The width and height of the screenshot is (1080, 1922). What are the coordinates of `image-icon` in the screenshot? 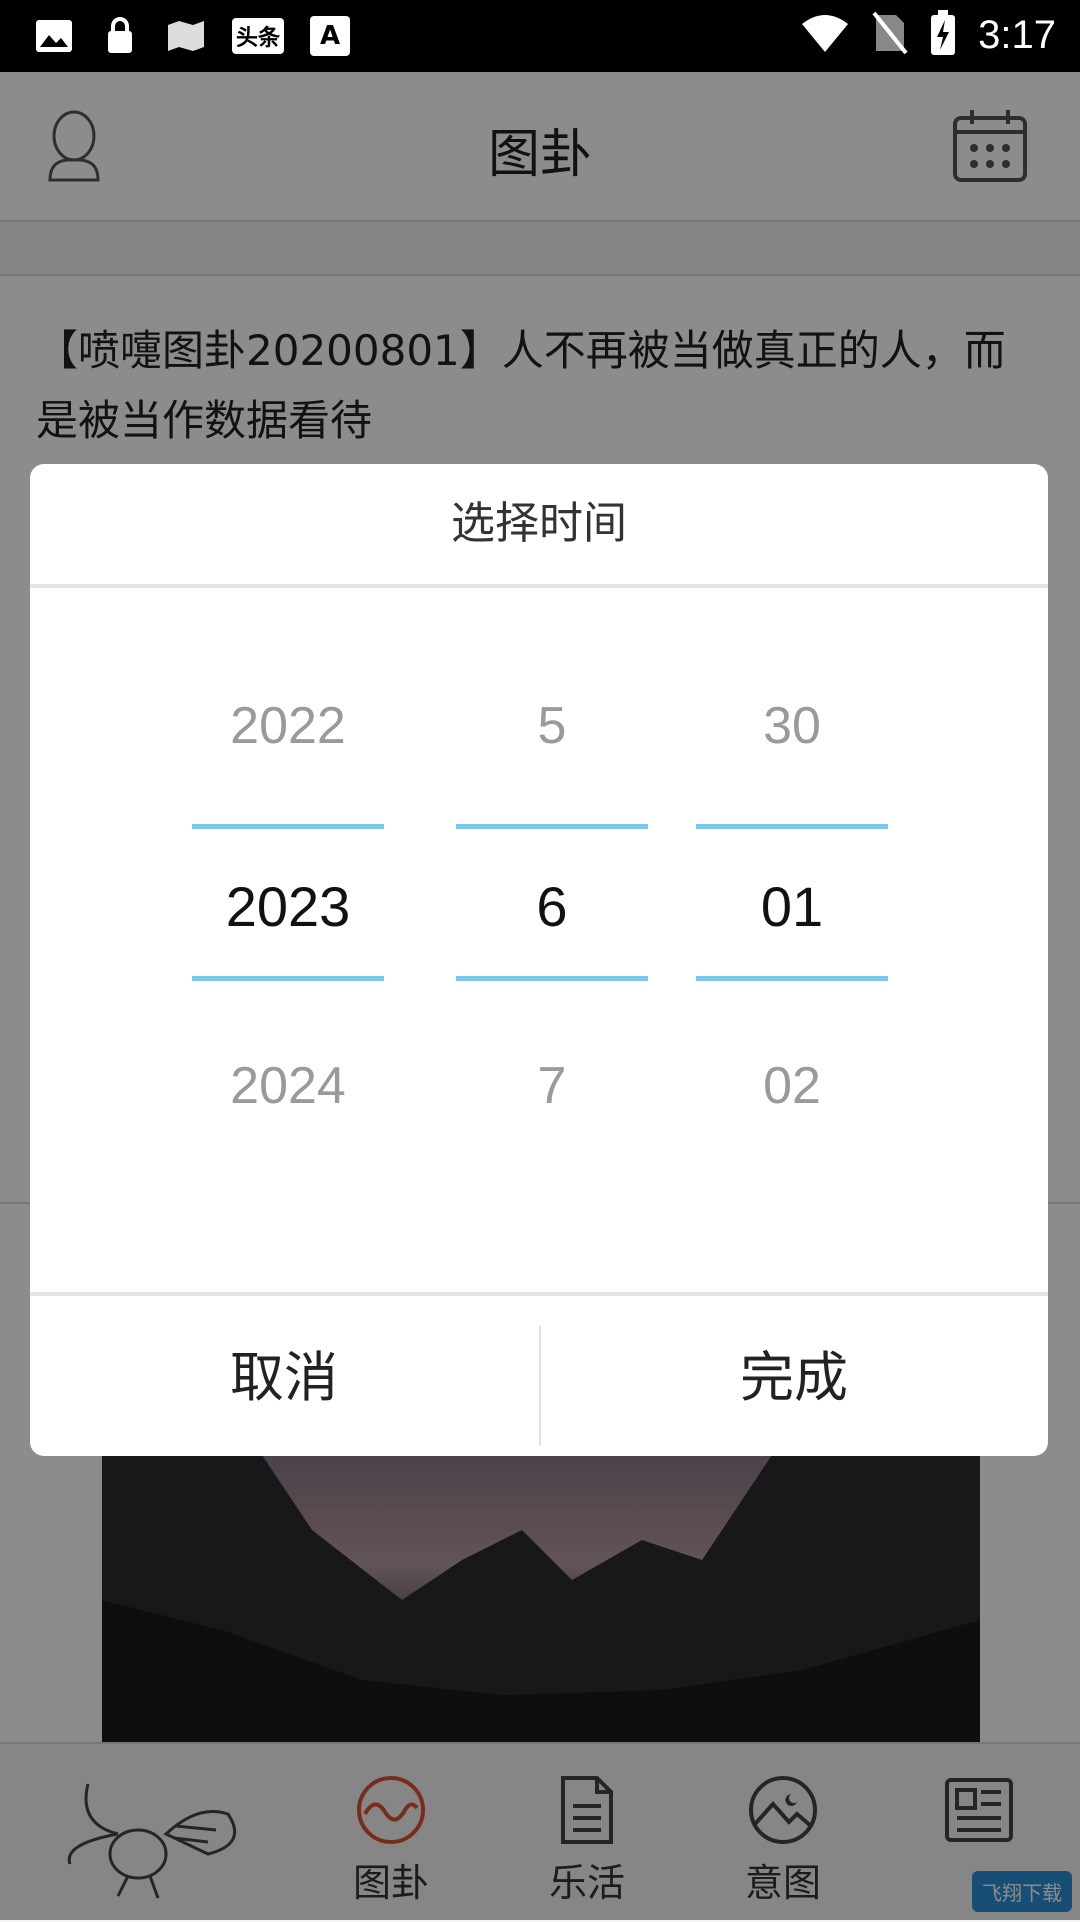 It's located at (54, 36).